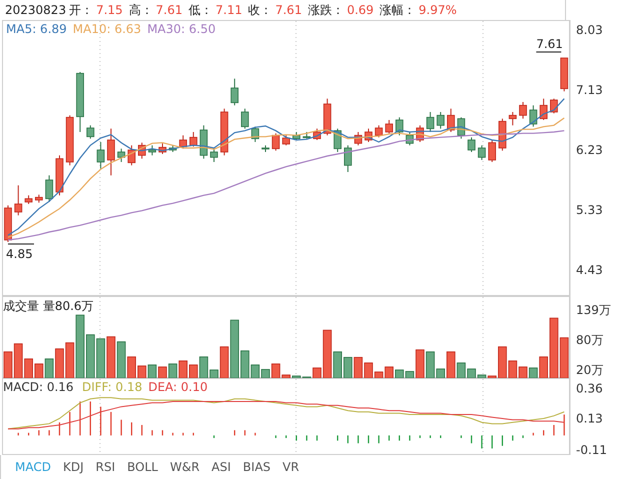 The height and width of the screenshot is (479, 626). Describe the element at coordinates (178, 387) in the screenshot. I see `macd-legend: DEA: 0.10` at that location.